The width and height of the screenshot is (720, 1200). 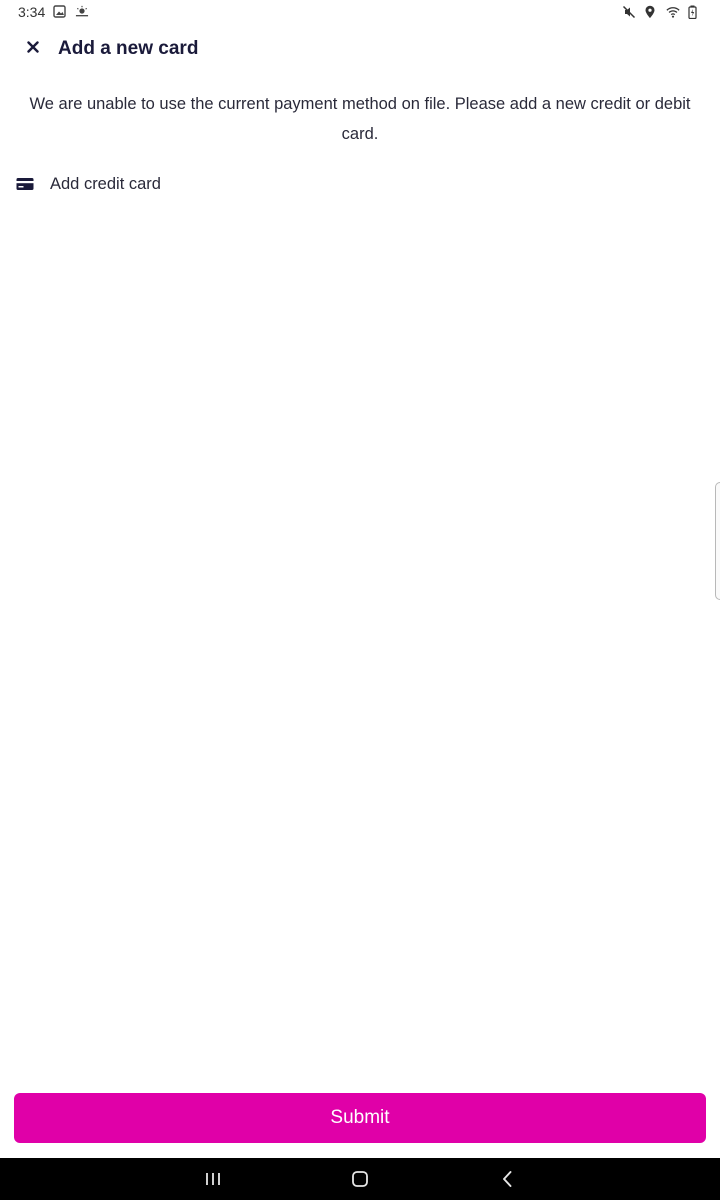 I want to click on close-button, so click(x=33, y=47).